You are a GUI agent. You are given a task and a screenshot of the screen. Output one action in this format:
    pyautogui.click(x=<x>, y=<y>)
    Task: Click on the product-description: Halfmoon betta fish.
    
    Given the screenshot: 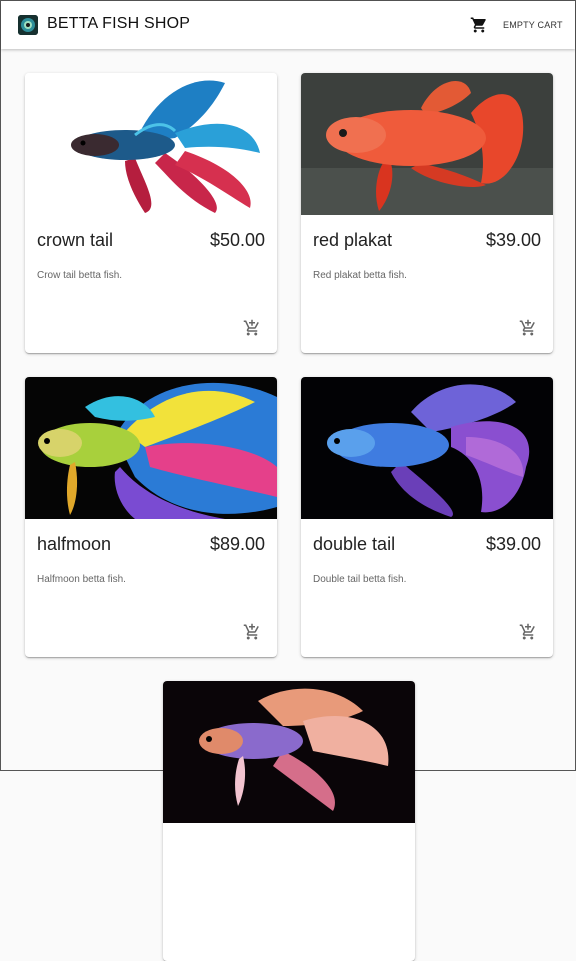 What is the action you would take?
    pyautogui.click(x=81, y=579)
    